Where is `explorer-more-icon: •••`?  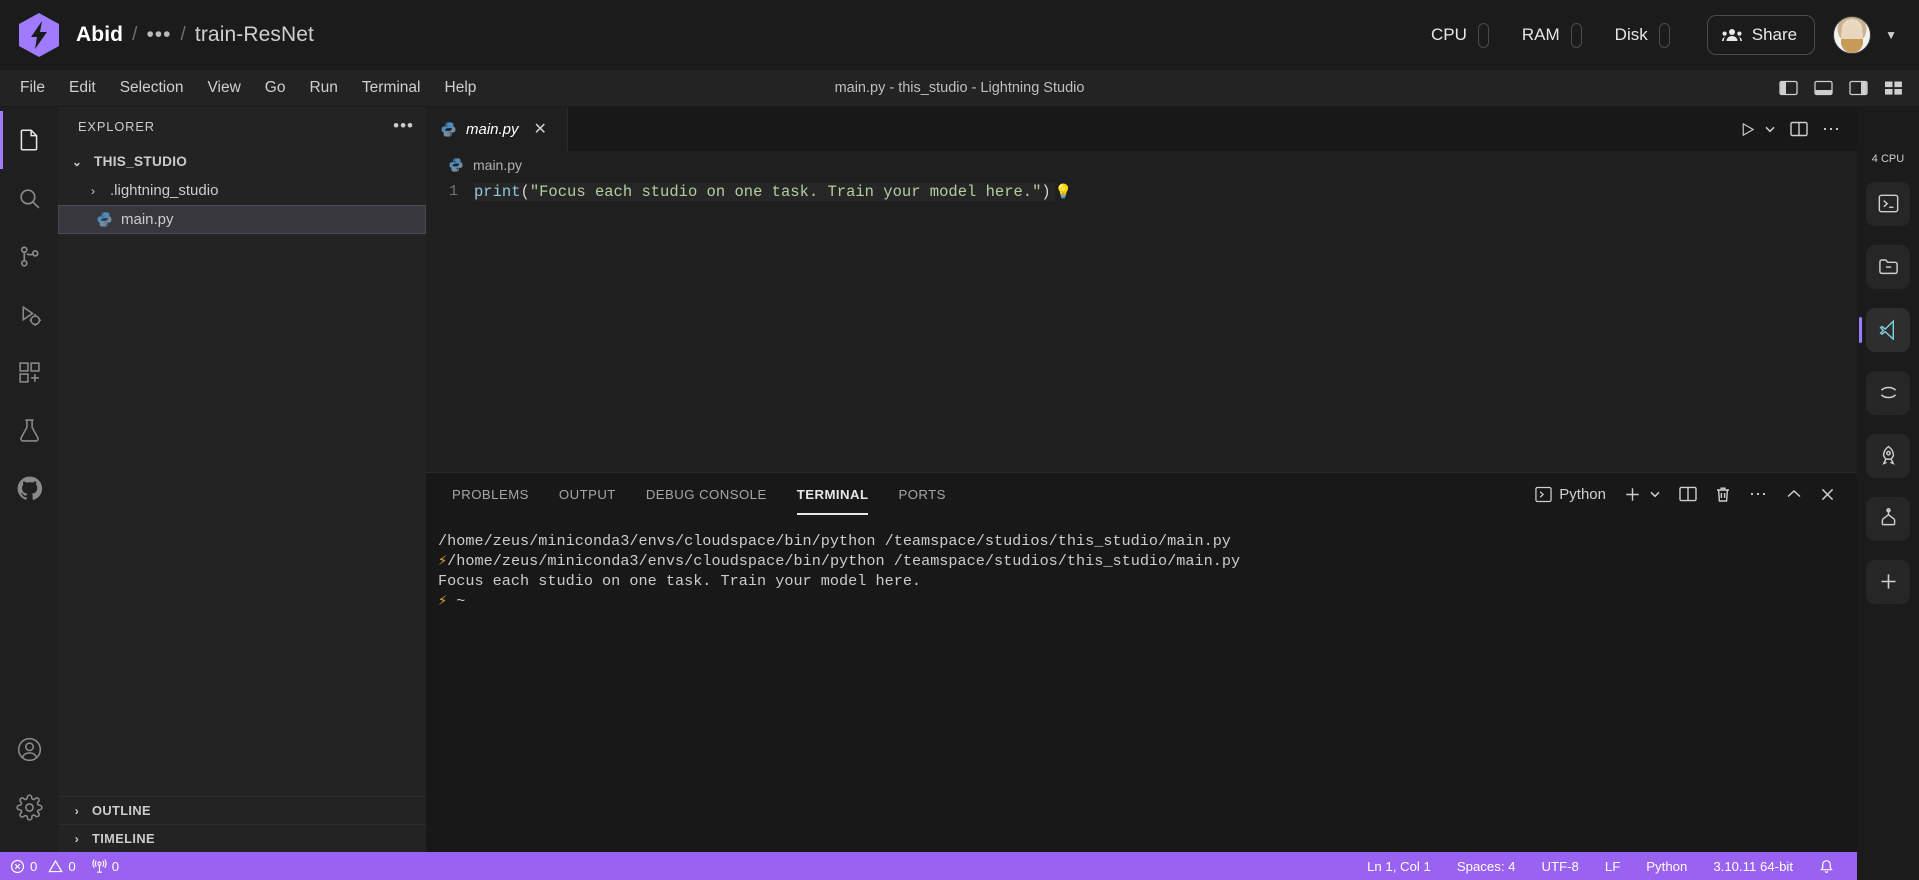 explorer-more-icon: ••• is located at coordinates (403, 126).